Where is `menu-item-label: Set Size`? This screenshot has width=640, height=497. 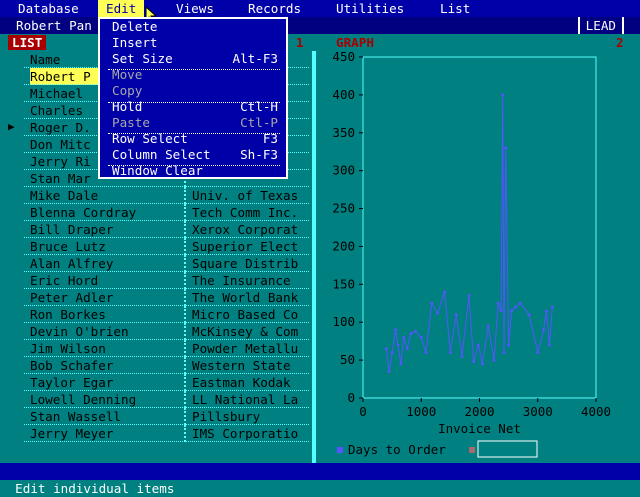 menu-item-label: Set Size is located at coordinates (142, 58).